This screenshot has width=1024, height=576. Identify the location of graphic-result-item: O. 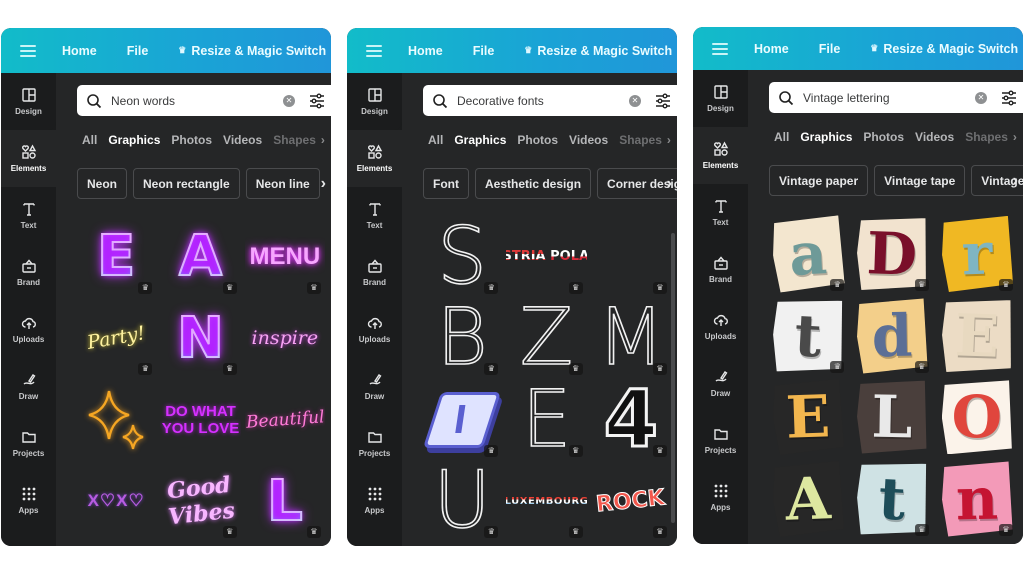
(977, 418).